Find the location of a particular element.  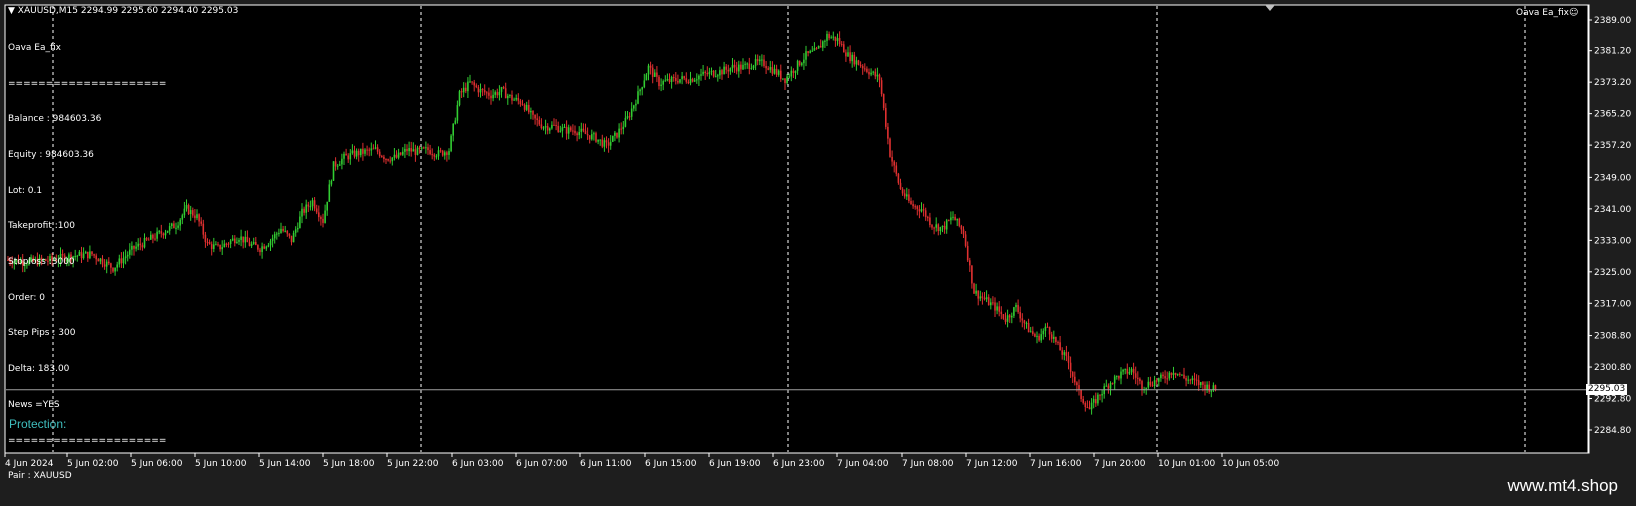

protection-label: Protection: is located at coordinates (38, 424).